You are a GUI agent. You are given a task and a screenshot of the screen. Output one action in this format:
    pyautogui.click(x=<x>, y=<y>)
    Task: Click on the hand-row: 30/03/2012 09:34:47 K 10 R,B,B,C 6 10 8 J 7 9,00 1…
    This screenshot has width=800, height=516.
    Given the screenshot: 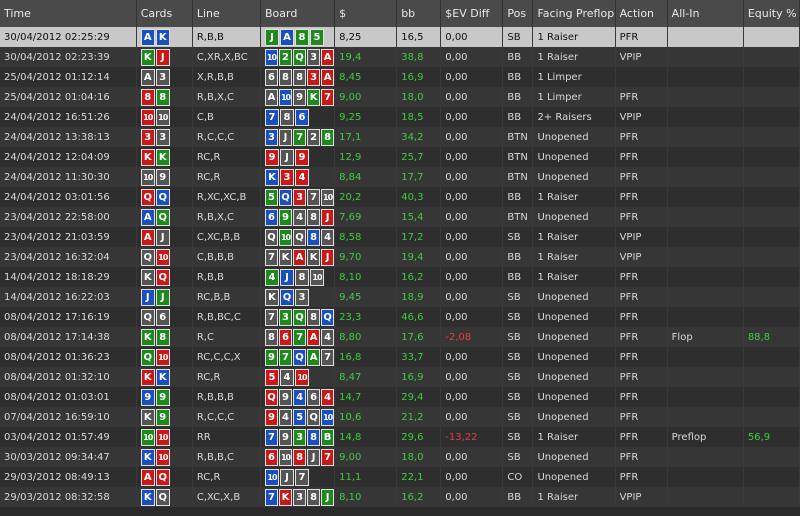 What is the action you would take?
    pyautogui.click(x=400, y=457)
    